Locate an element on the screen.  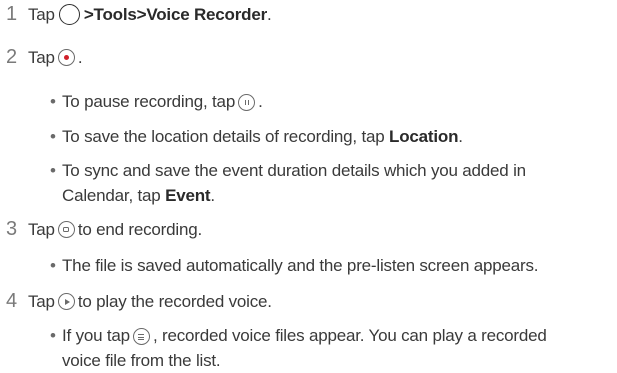
bullet-text-line2: Calendar, tap is located at coordinates (114, 195).